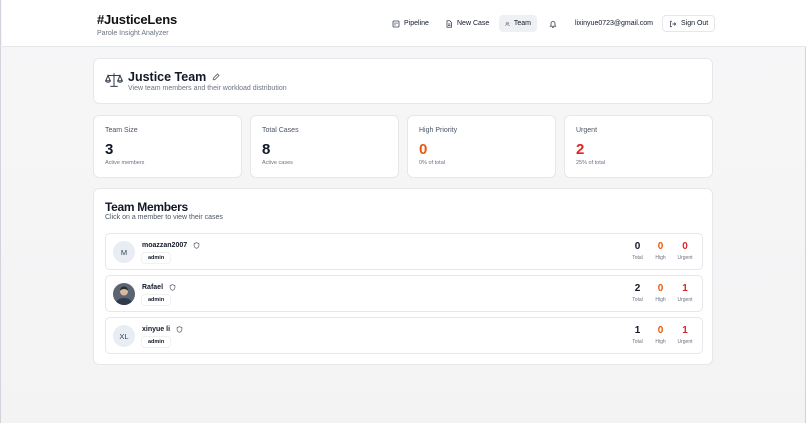 The image size is (806, 423). I want to click on logout-icon, so click(673, 23).